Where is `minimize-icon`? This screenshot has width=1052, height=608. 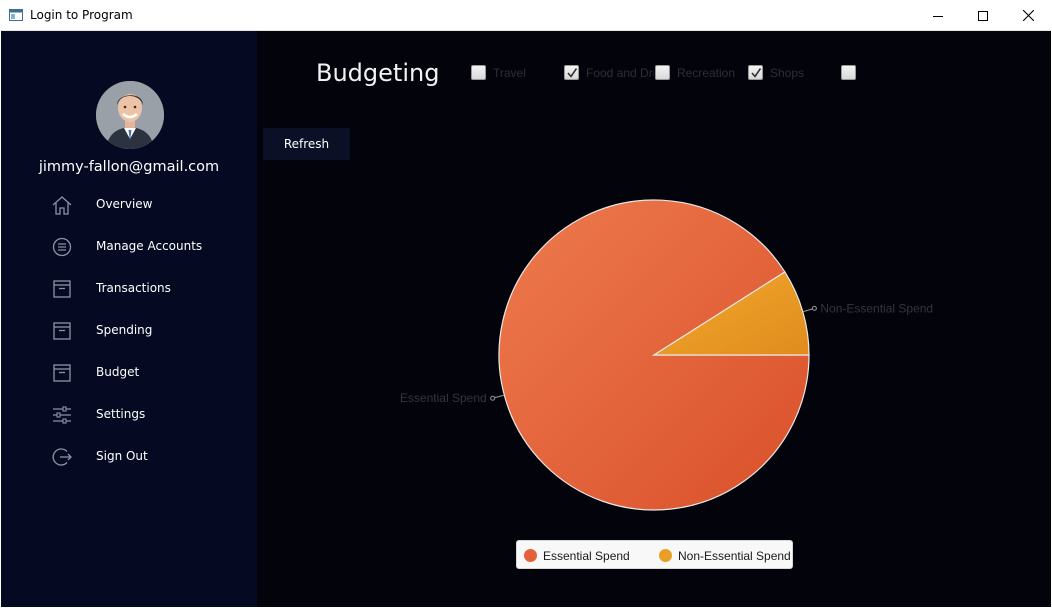
minimize-icon is located at coordinates (938, 16).